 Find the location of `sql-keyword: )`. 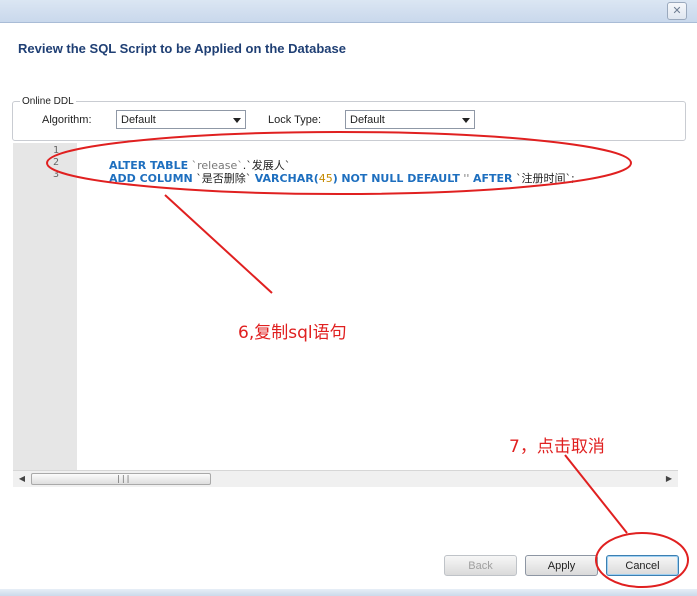

sql-keyword: ) is located at coordinates (335, 178).